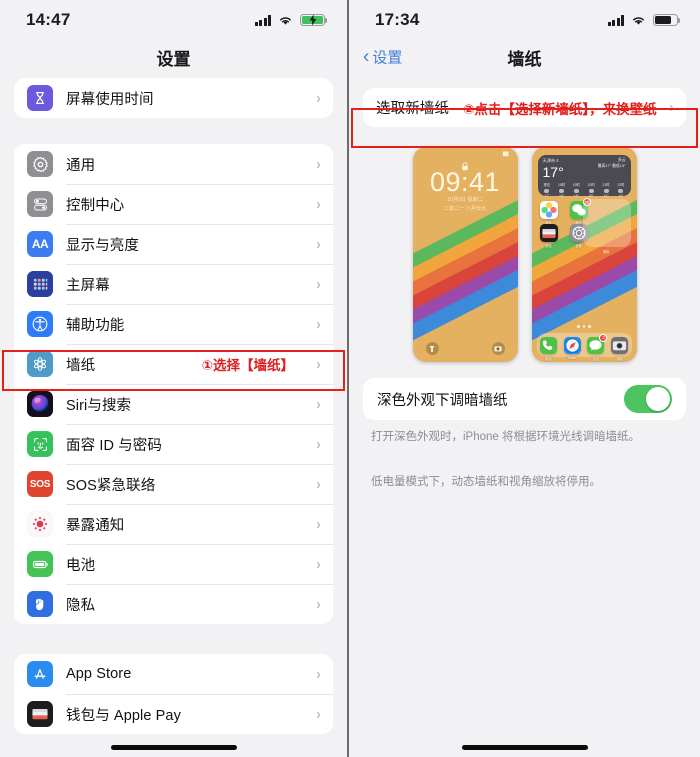 The image size is (700, 757). Describe the element at coordinates (173, 604) in the screenshot. I see `sidebar-item-privacy: 隐私 ›` at that location.